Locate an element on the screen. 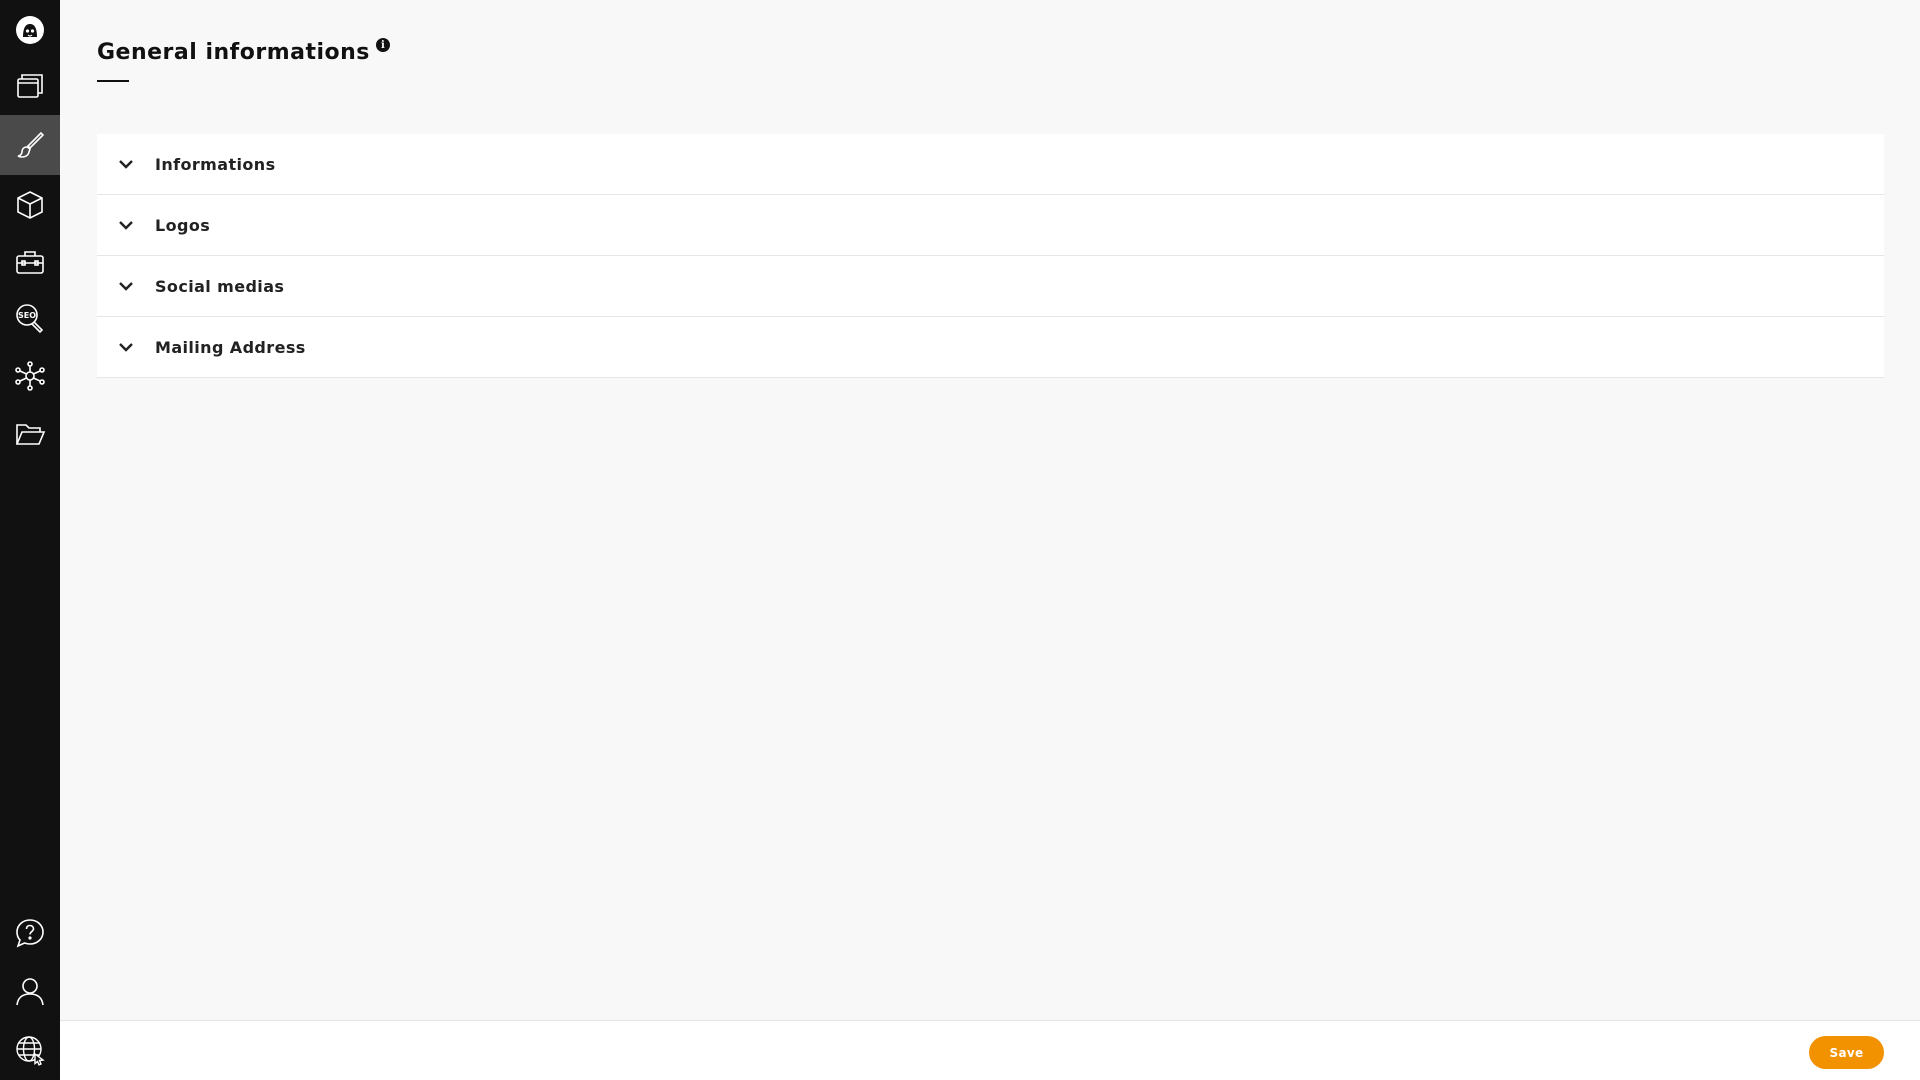 This screenshot has height=1080, width=1920. network-icon is located at coordinates (30, 376).